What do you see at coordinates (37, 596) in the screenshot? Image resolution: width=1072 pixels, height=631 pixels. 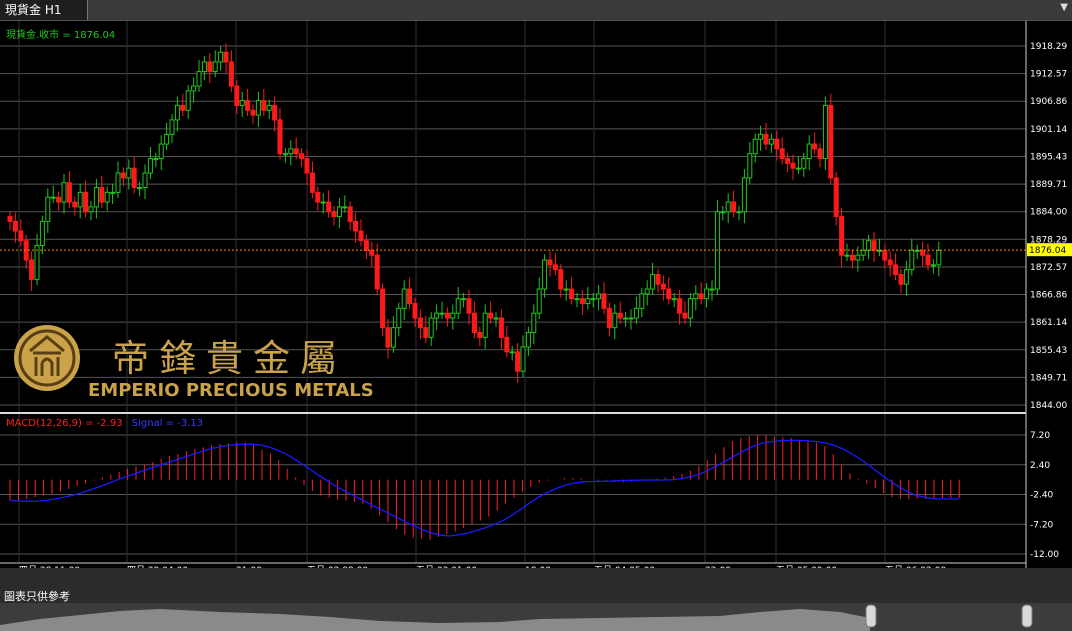 I see `footer-note: 圖表只供參考` at bounding box center [37, 596].